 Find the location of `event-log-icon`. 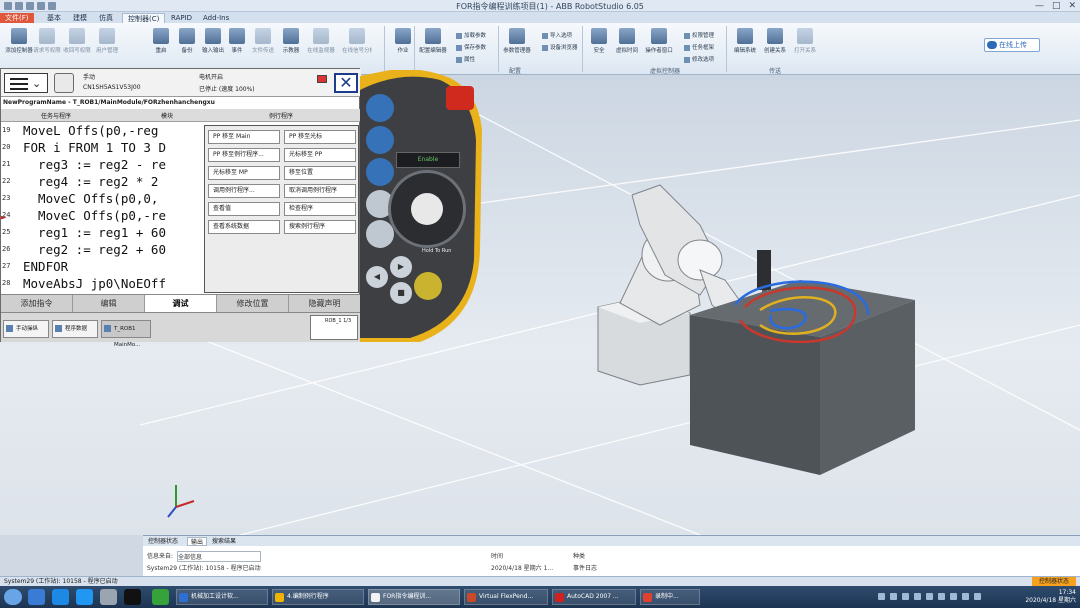

event-log-icon is located at coordinates (322, 79).